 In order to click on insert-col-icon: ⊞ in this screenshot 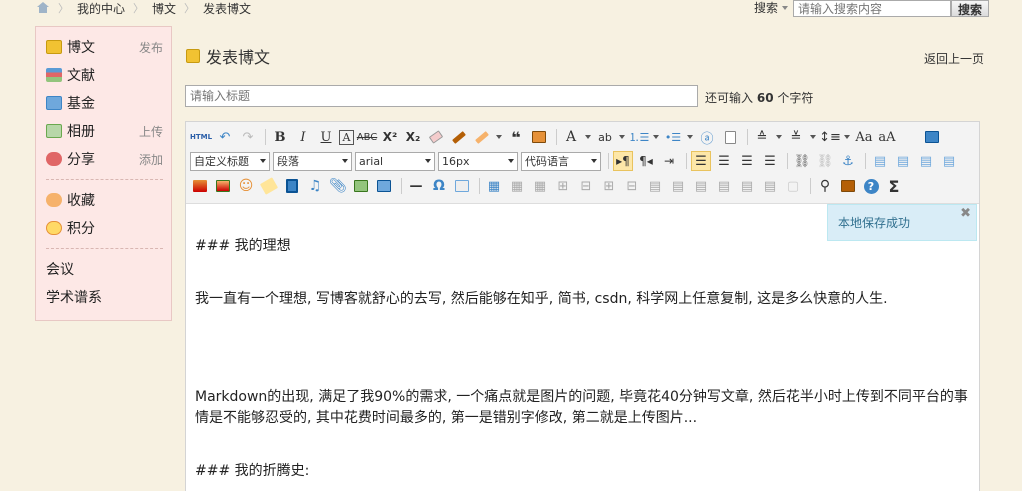, I will do `click(609, 186)`.